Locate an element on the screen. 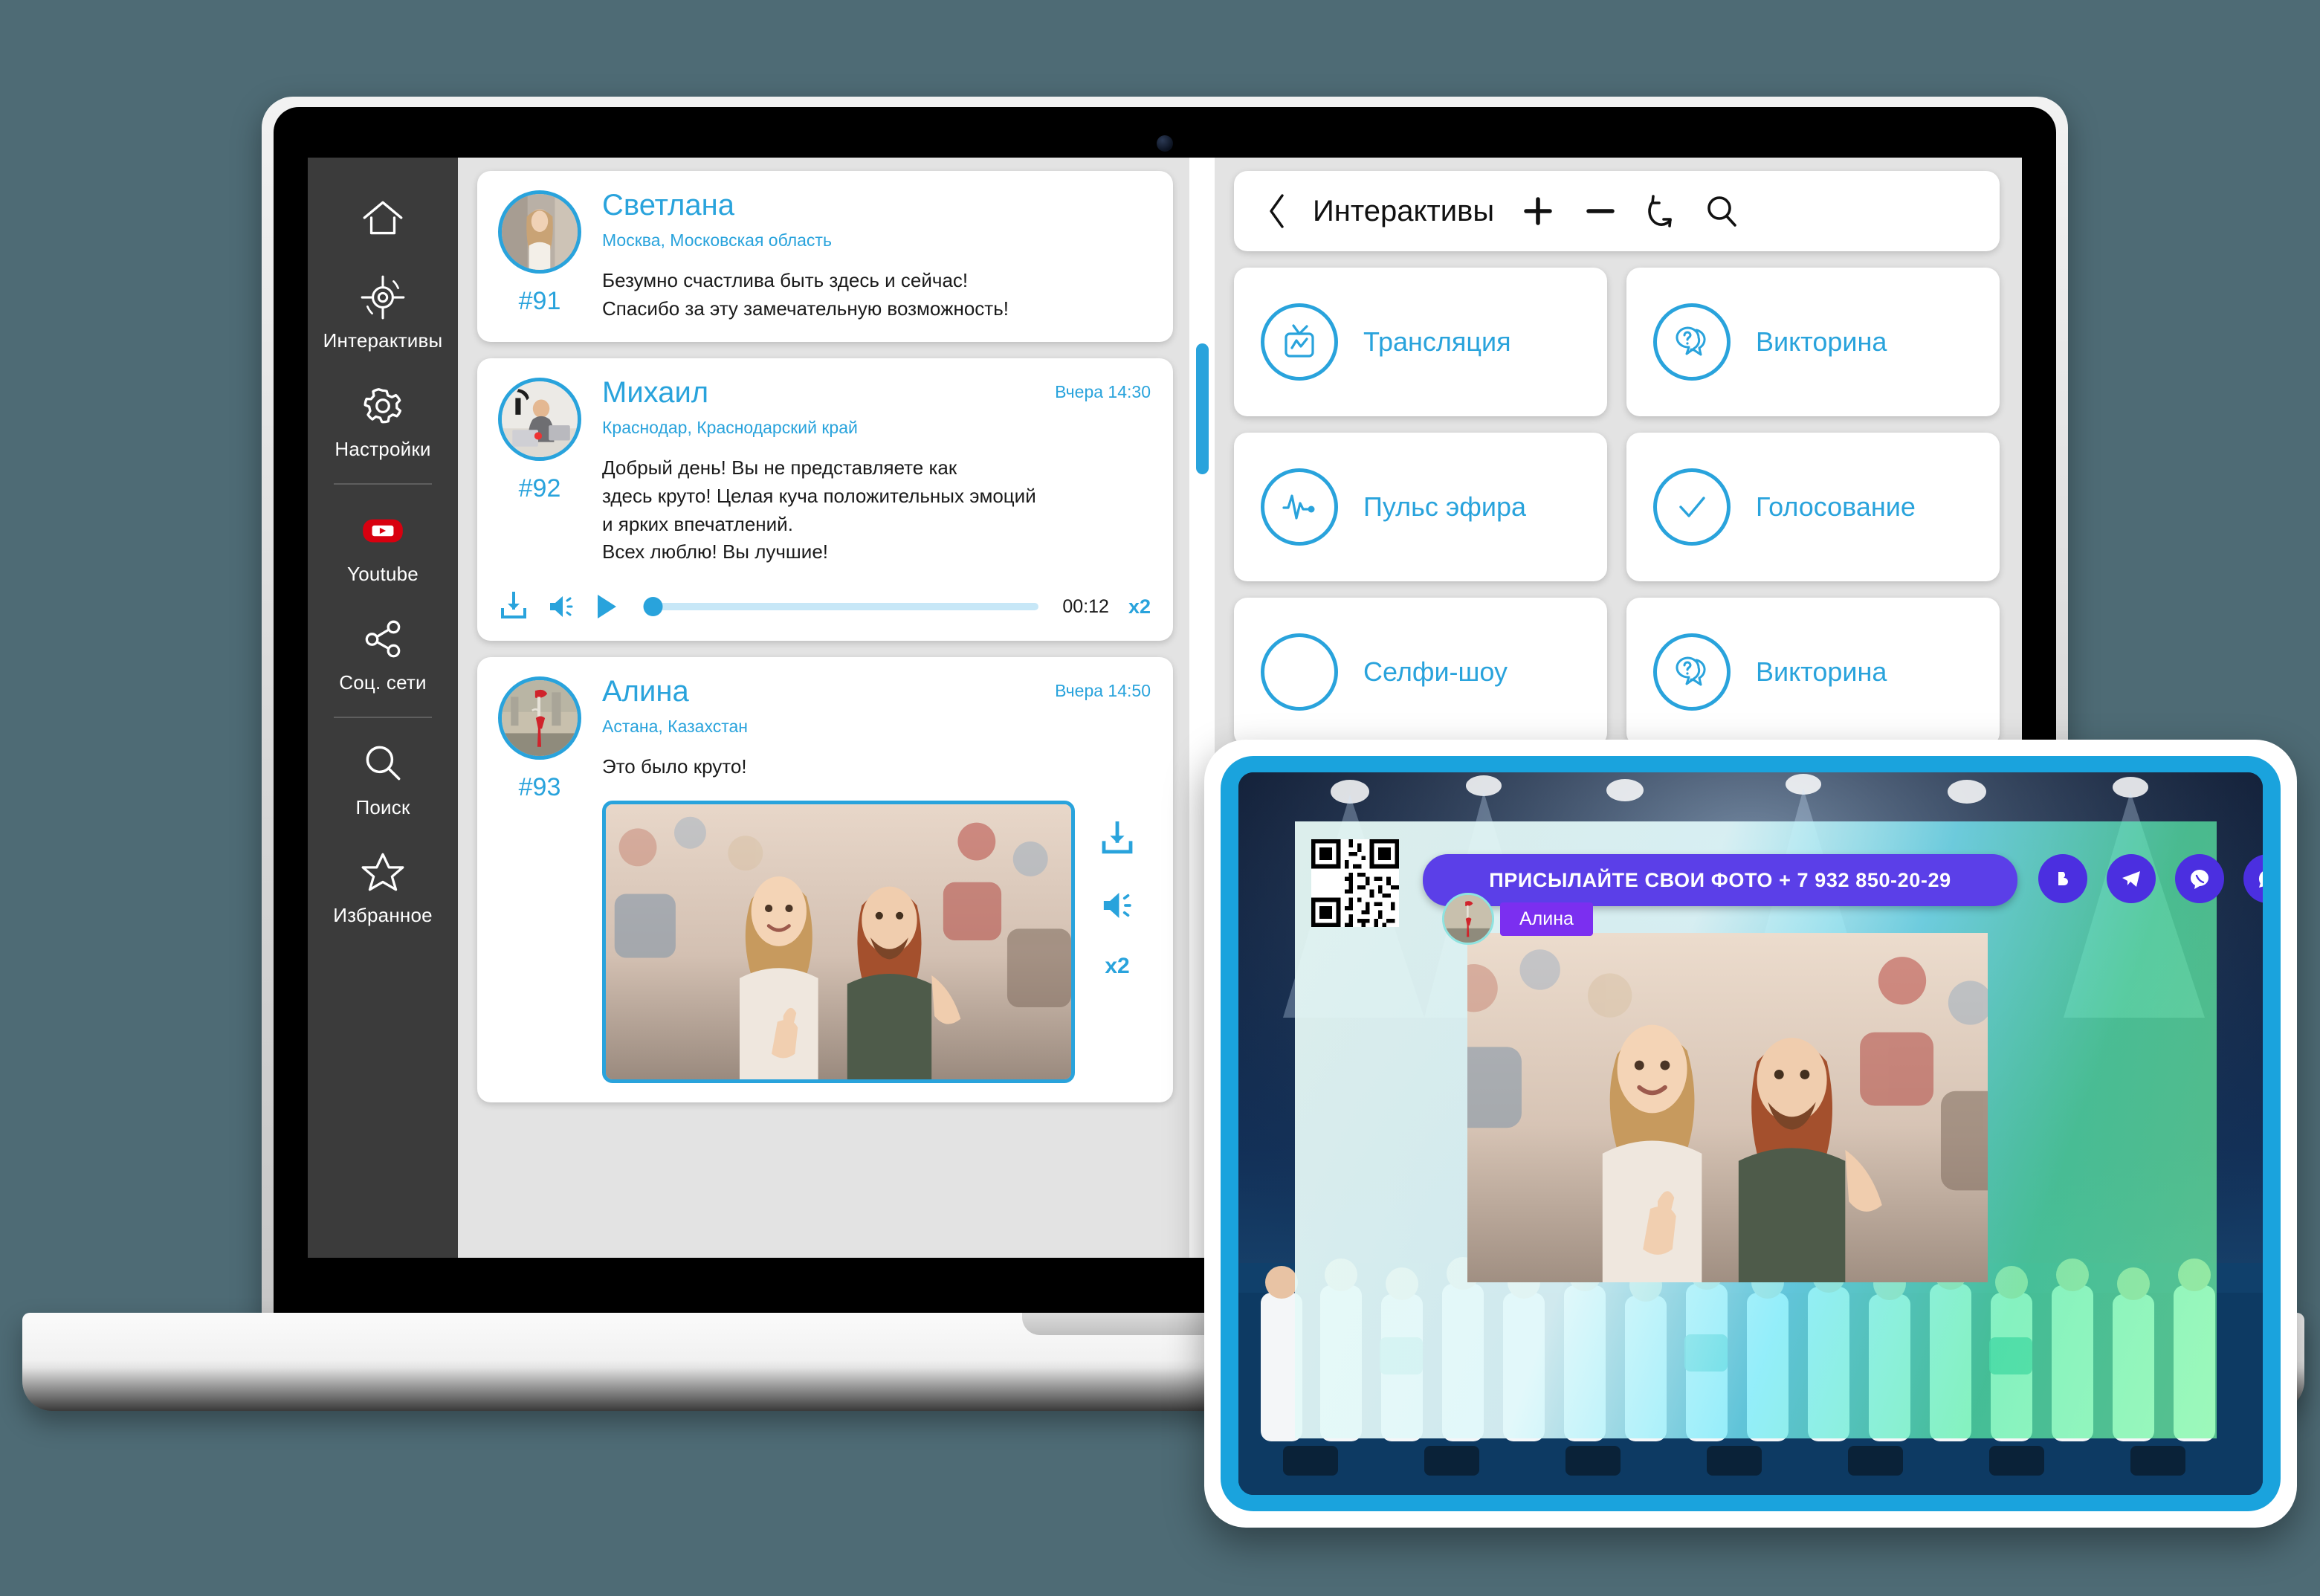 The height and width of the screenshot is (1596, 2320). telegram-icon is located at coordinates (2131, 879).